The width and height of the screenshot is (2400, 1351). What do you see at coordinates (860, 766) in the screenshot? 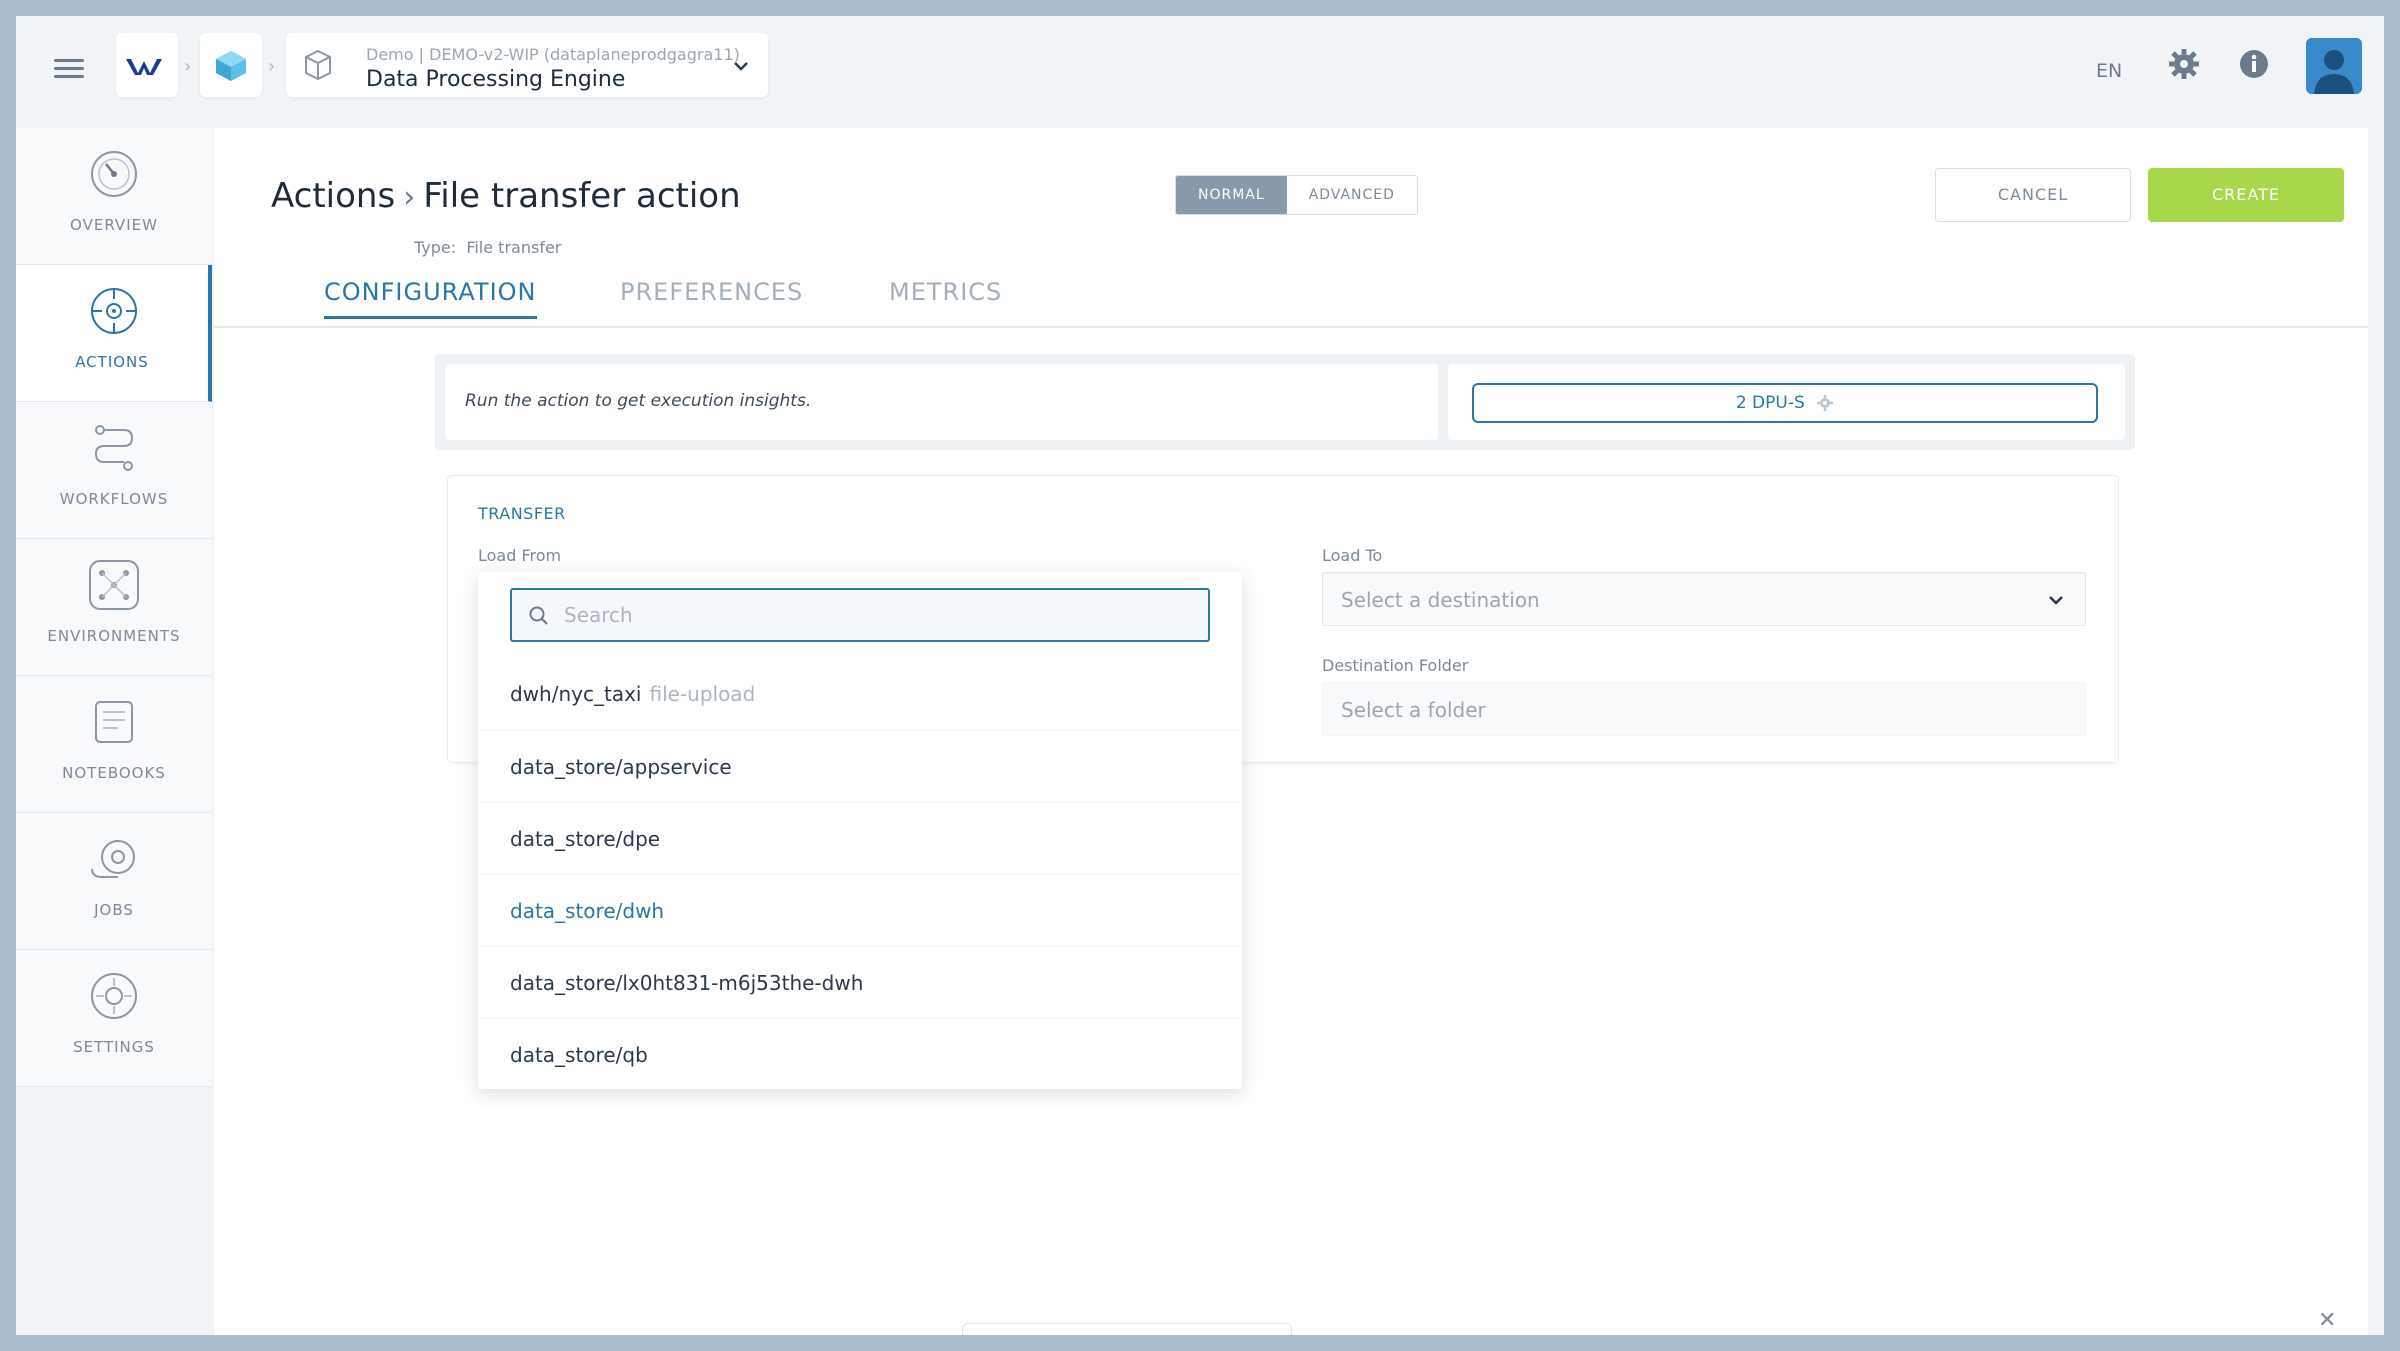
I see `list-item: data_store/appservice` at bounding box center [860, 766].